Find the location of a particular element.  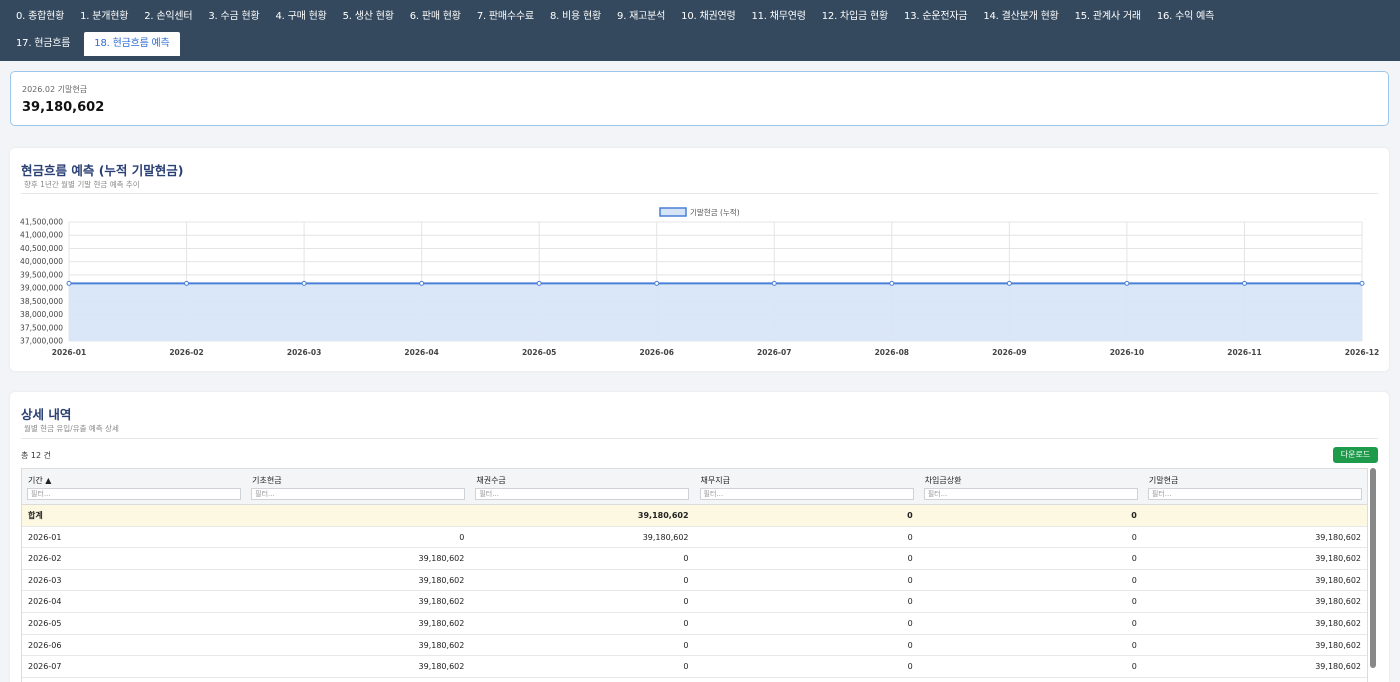

grid-scrollbar is located at coordinates (1373, 568).